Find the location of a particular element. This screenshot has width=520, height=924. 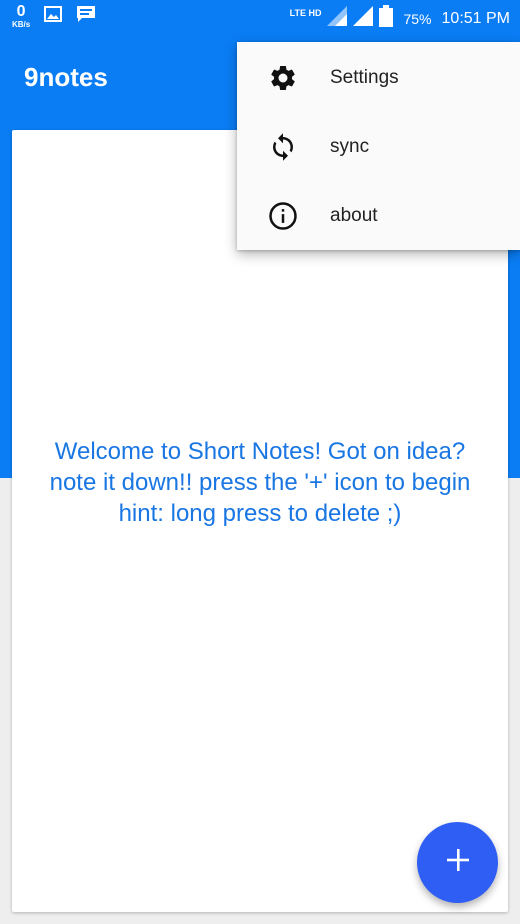

clock: 10:51 PM is located at coordinates (475, 18).